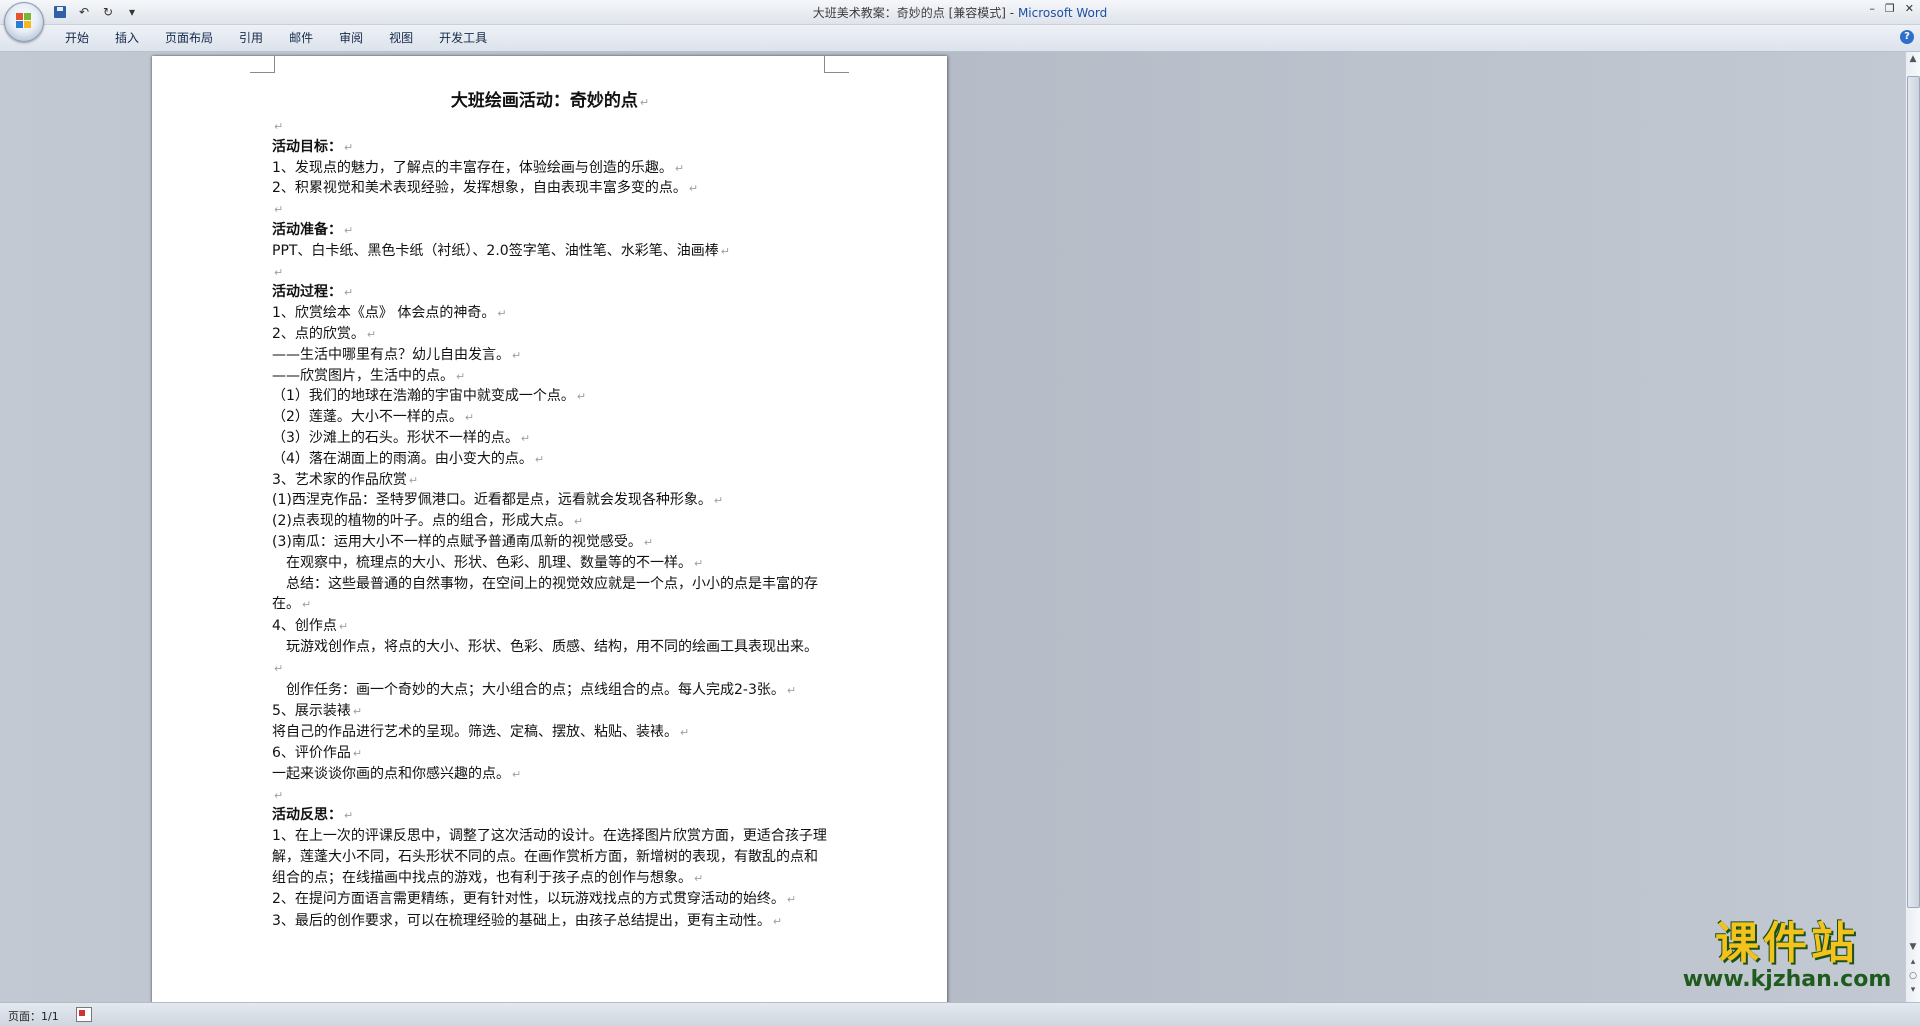 This screenshot has width=1920, height=1026. Describe the element at coordinates (1909, 8) in the screenshot. I see `close-button: ✕` at that location.